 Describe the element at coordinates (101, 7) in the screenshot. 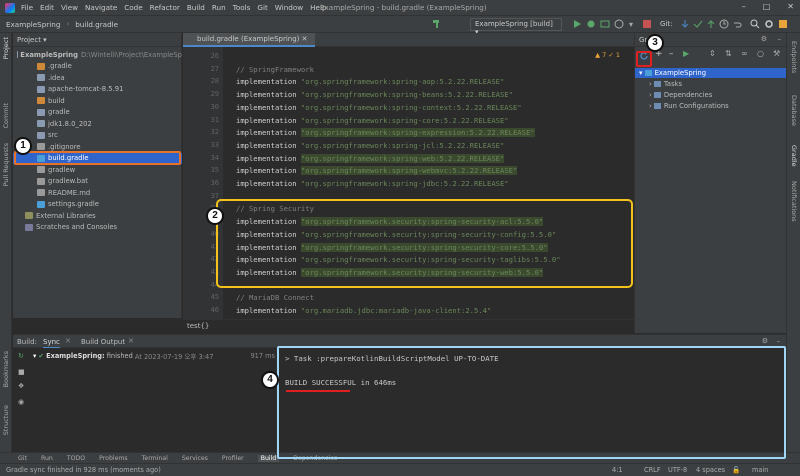

I see `menu-navigate: Navigate` at that location.